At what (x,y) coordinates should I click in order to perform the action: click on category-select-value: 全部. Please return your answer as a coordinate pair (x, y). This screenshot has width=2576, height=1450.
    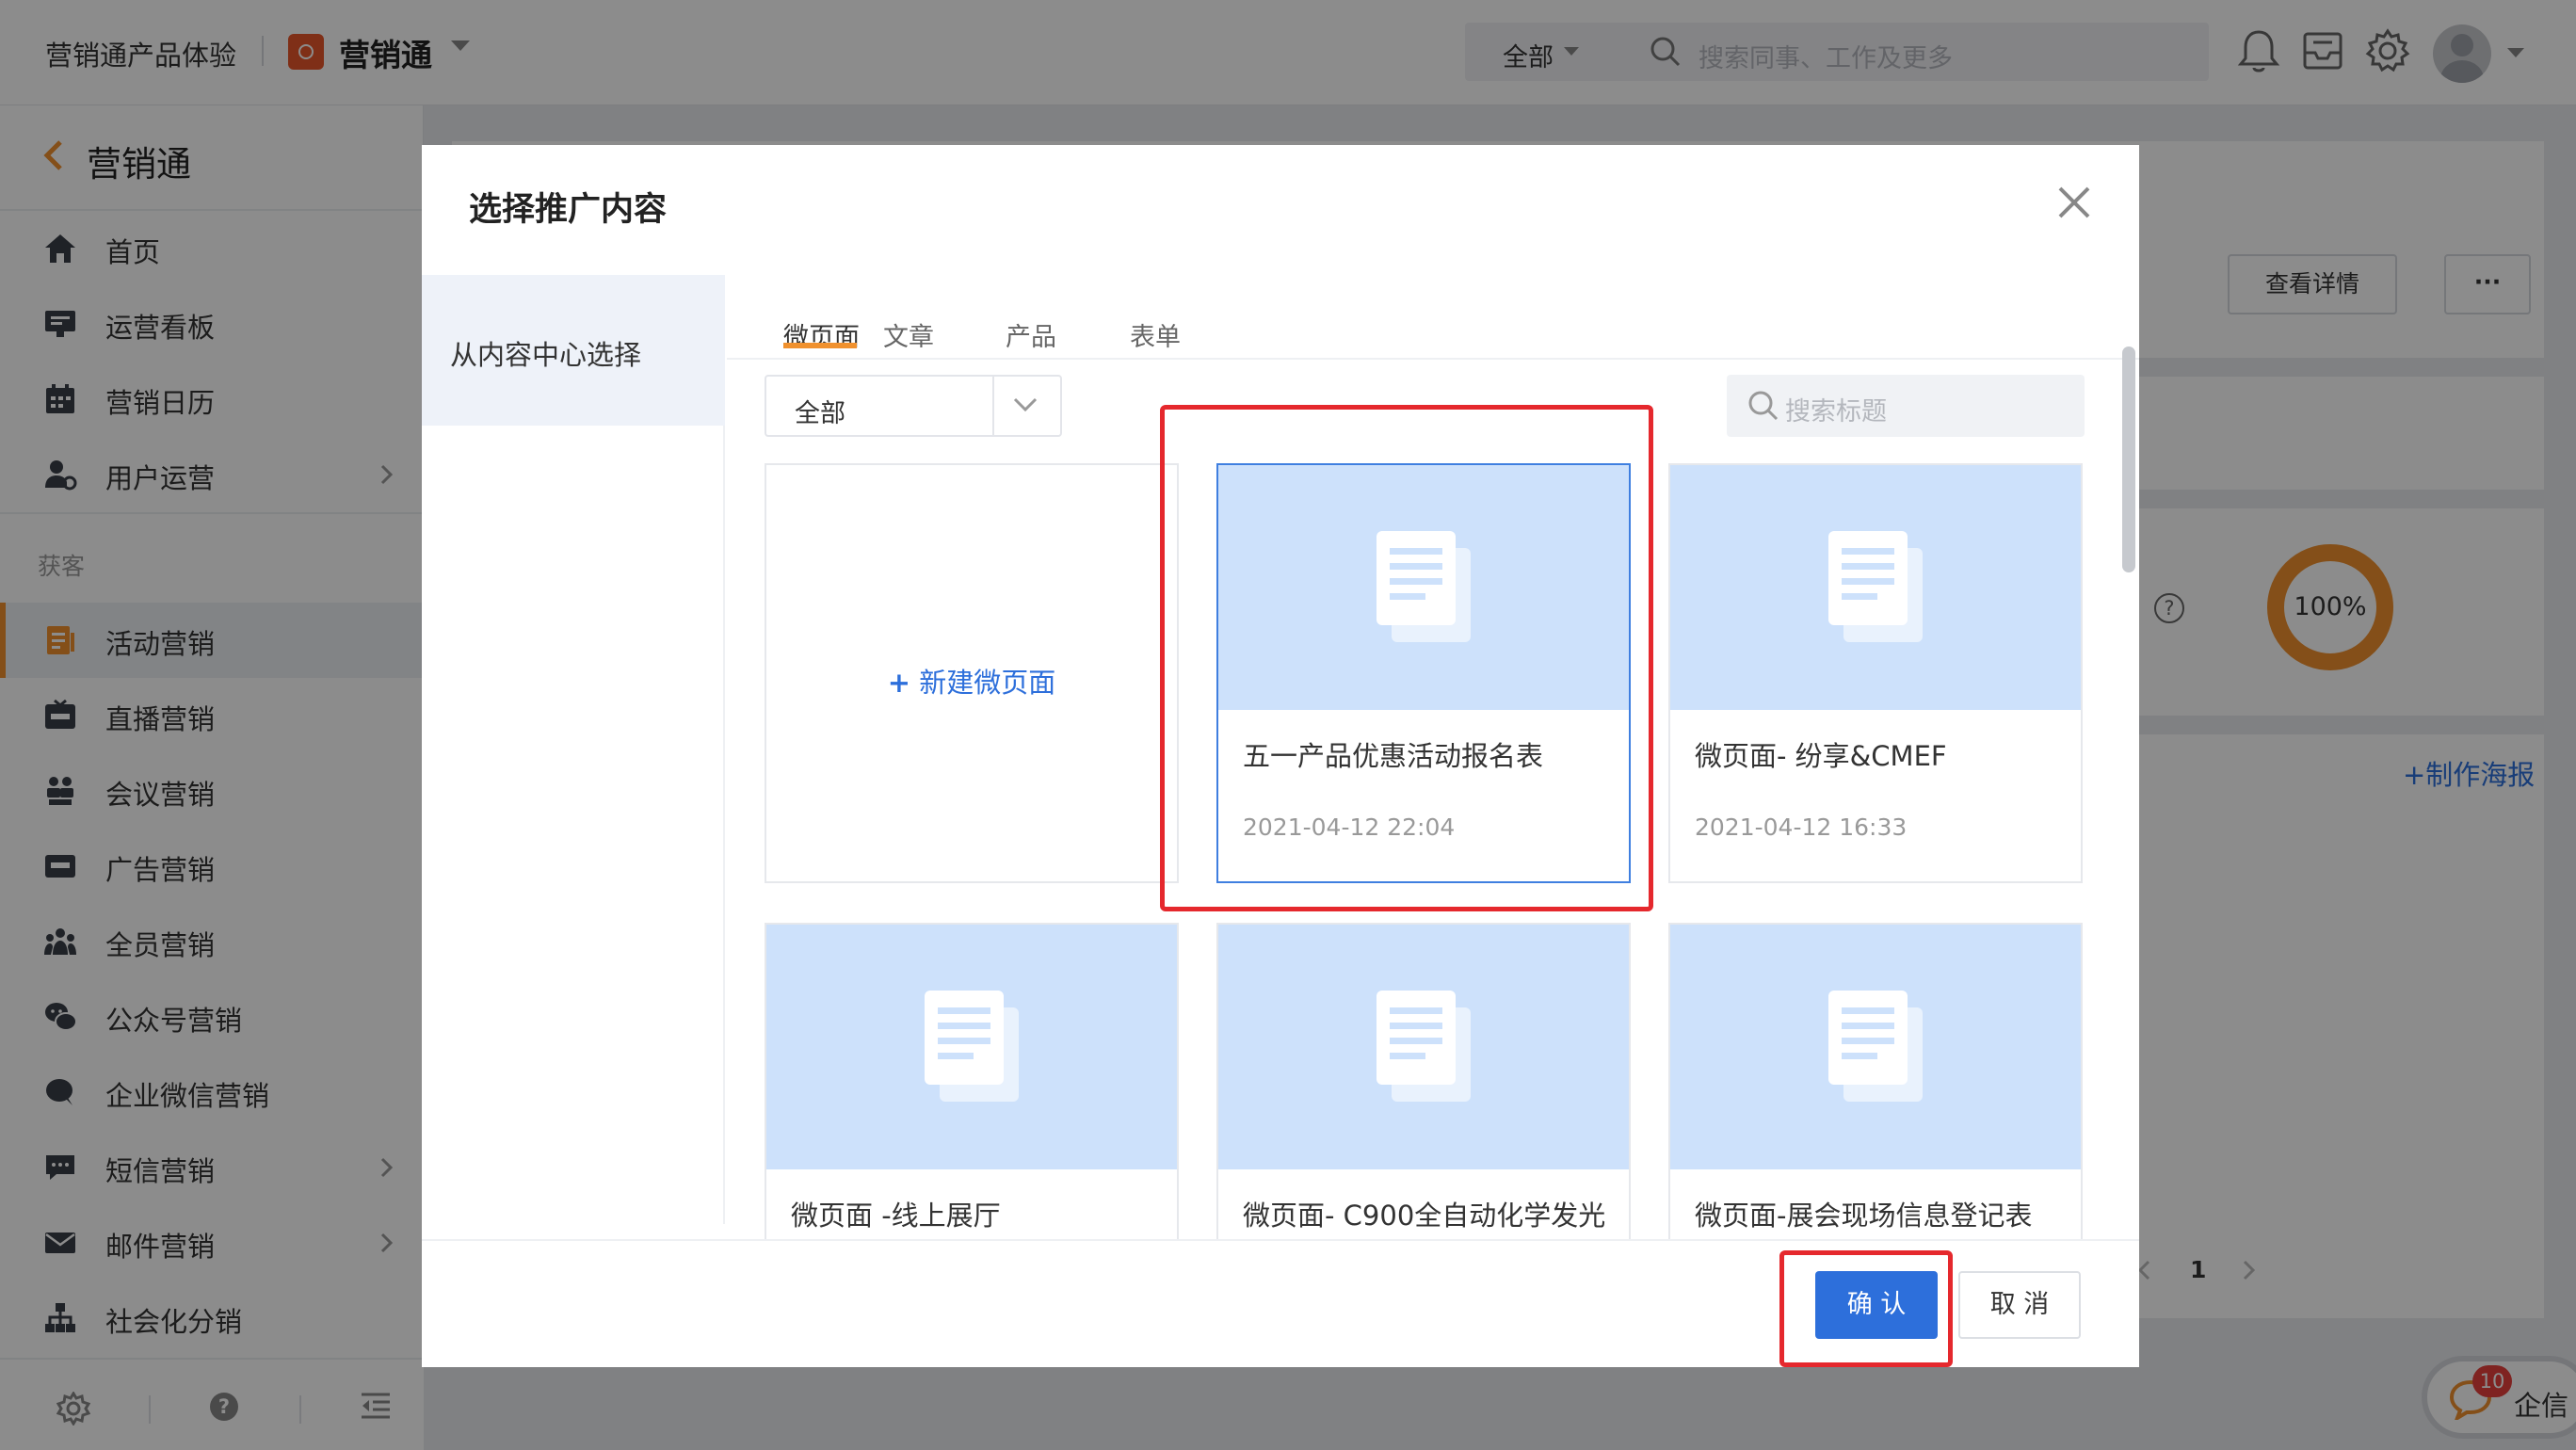
    Looking at the image, I should click on (820, 413).